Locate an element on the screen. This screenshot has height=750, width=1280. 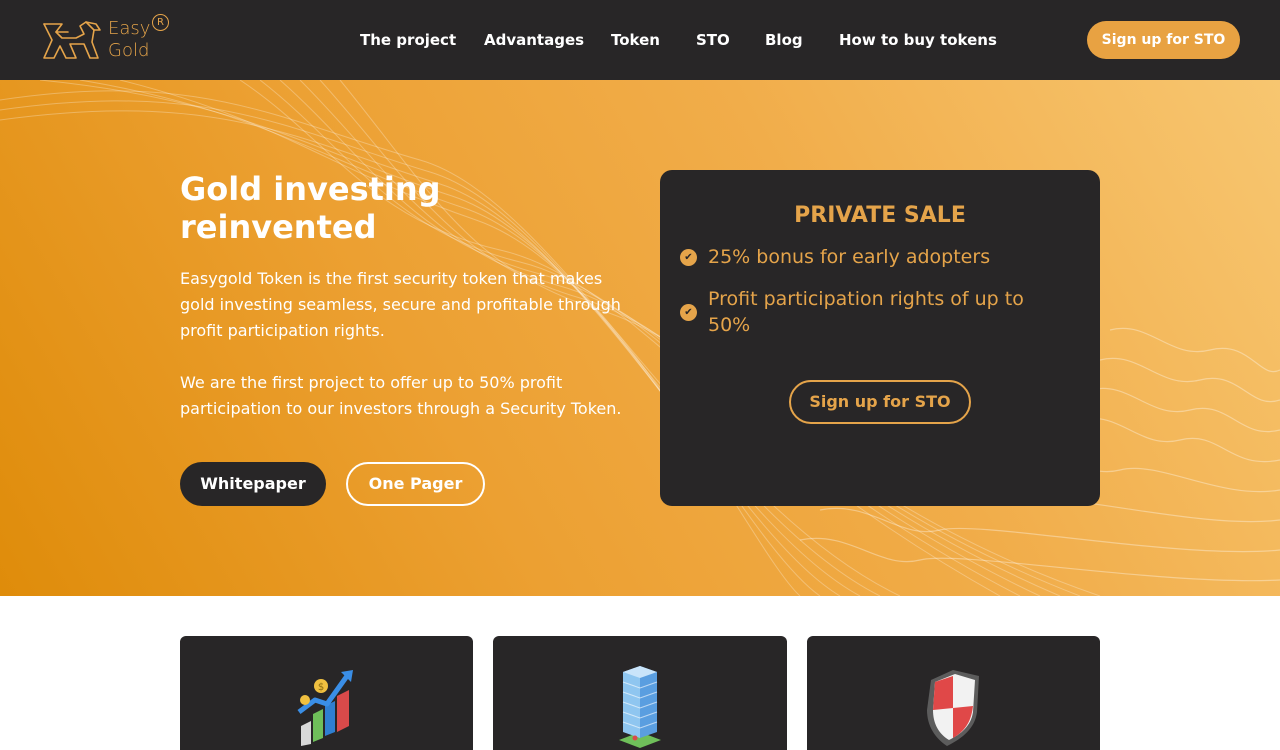
whitepaper-button: Whitepaper is located at coordinates (253, 484).